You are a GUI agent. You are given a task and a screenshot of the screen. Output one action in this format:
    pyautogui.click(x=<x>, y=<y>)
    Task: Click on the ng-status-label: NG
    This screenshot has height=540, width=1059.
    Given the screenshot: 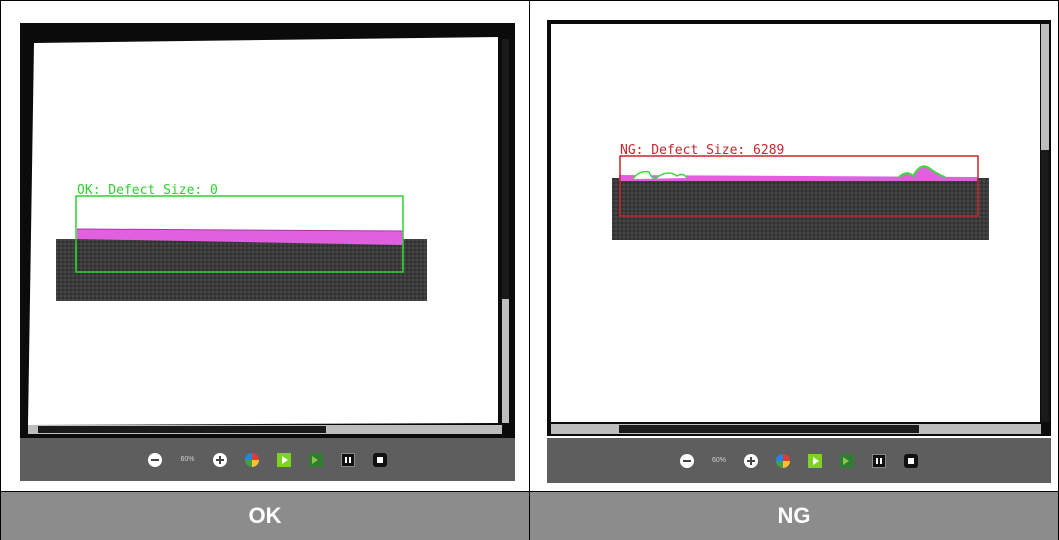 What is the action you would take?
    pyautogui.click(x=794, y=515)
    